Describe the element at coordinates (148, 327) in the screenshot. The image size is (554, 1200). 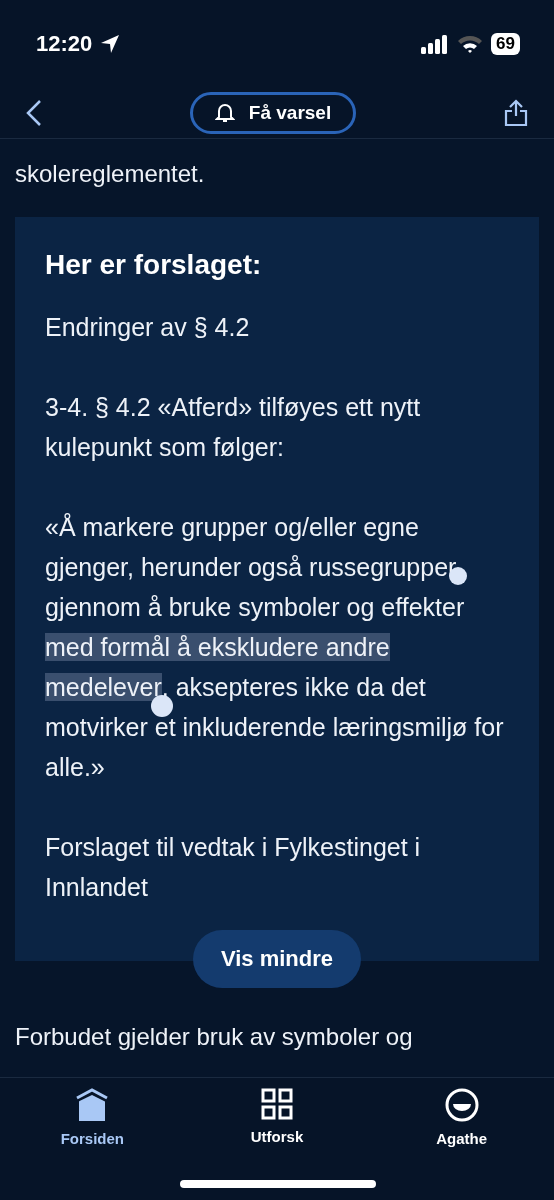
I see `proposal-paragraph: Endringer av § 4.2` at that location.